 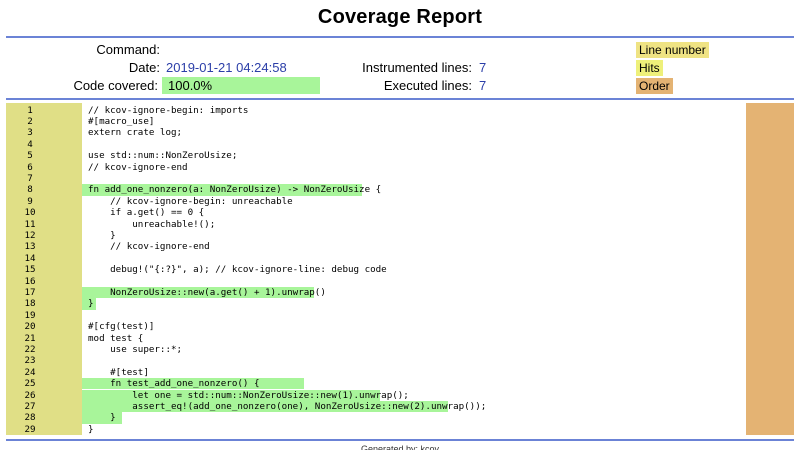 I want to click on date-label: Date:, so click(x=144, y=67).